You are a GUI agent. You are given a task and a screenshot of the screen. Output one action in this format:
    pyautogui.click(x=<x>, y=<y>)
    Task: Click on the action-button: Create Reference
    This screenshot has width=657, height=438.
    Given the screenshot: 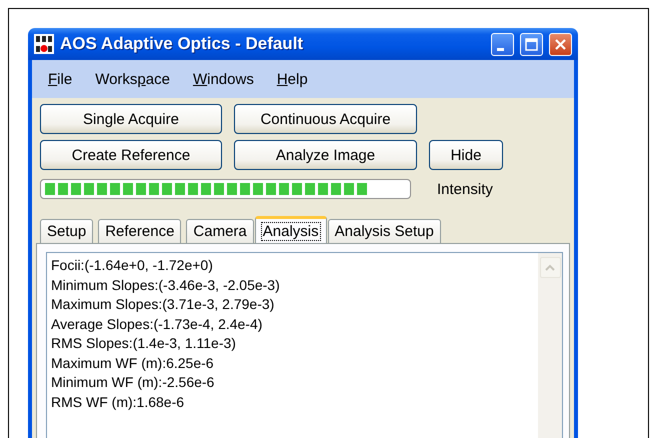 What is the action you would take?
    pyautogui.click(x=131, y=155)
    